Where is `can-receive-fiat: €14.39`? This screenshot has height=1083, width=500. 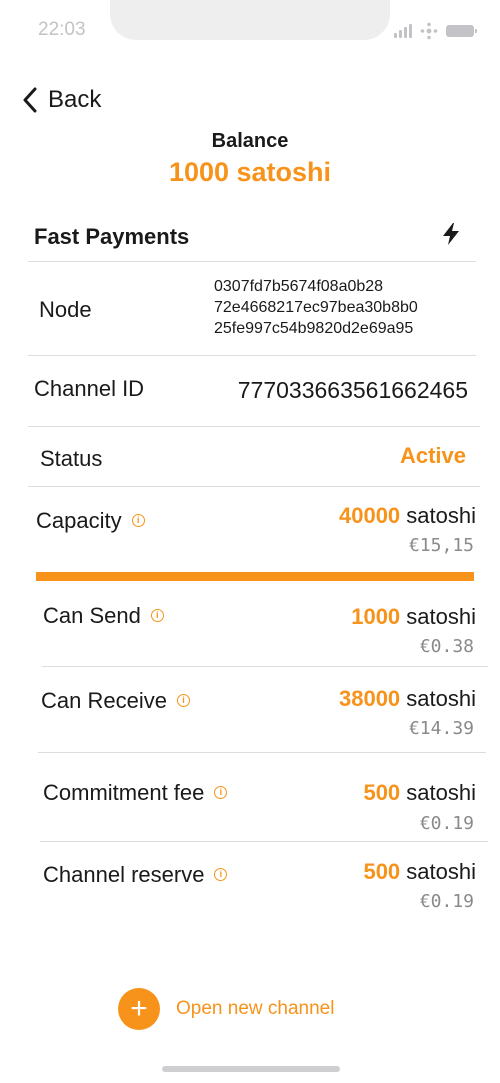 can-receive-fiat: €14.39 is located at coordinates (441, 728).